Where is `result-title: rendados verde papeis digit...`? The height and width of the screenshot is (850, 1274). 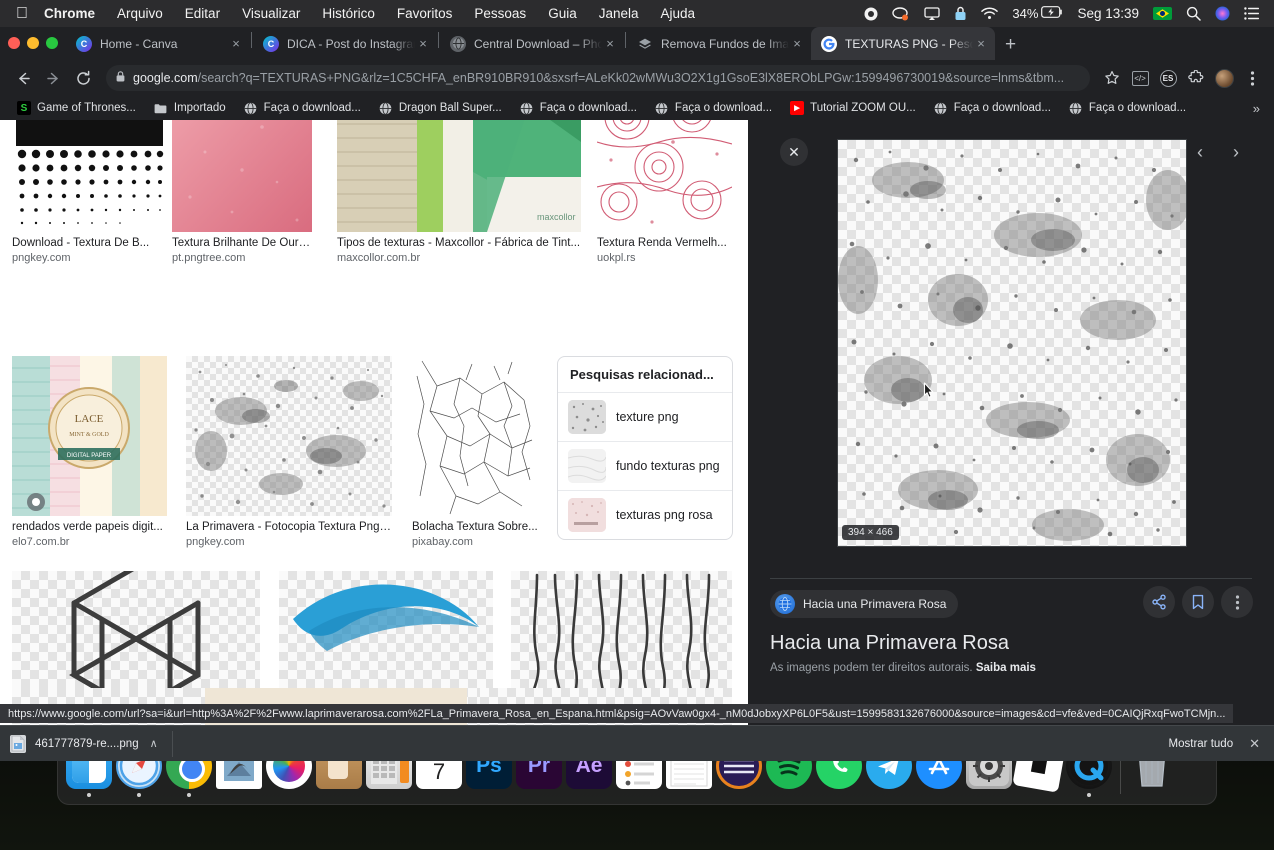
result-title: rendados verde papeis digit... is located at coordinates (89, 527).